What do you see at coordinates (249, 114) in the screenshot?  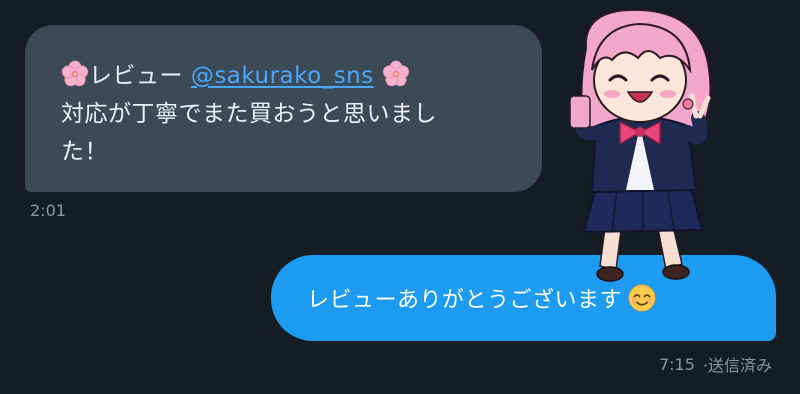 I see `incoming-line-2: 対応が丁寧でまた買おうと思いまし` at bounding box center [249, 114].